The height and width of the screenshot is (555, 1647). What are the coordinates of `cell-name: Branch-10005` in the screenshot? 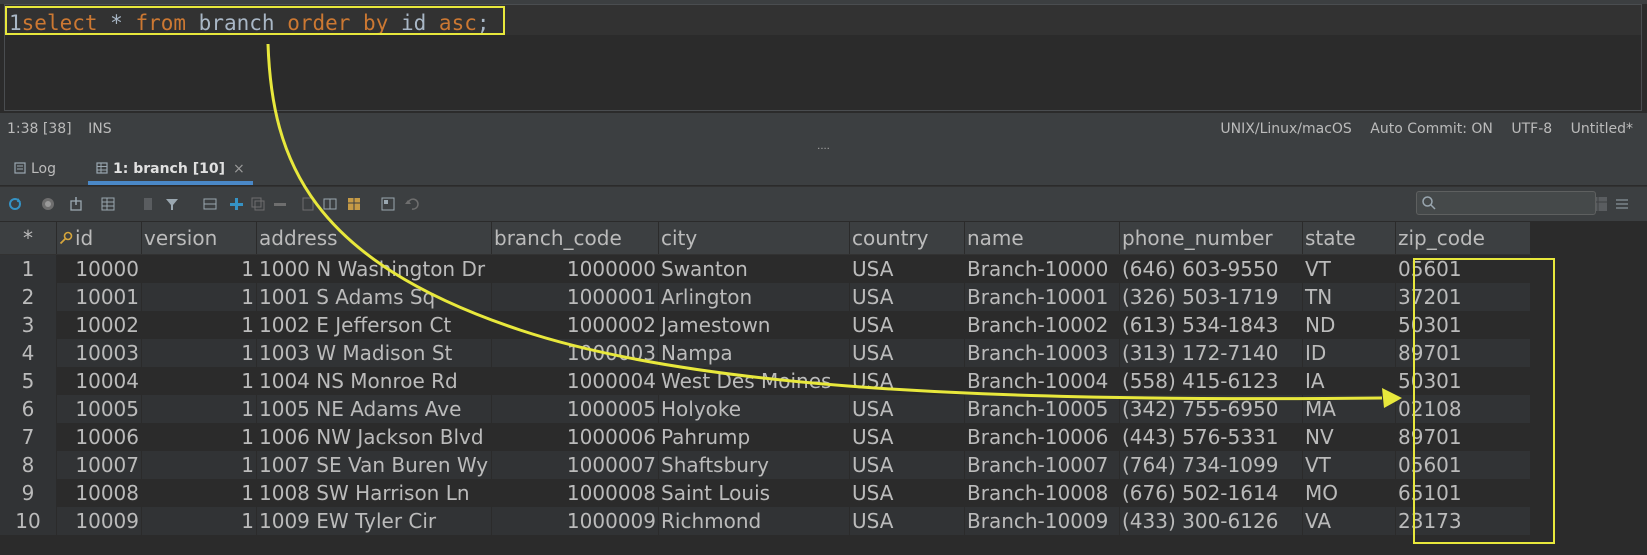 It's located at (1042, 409).